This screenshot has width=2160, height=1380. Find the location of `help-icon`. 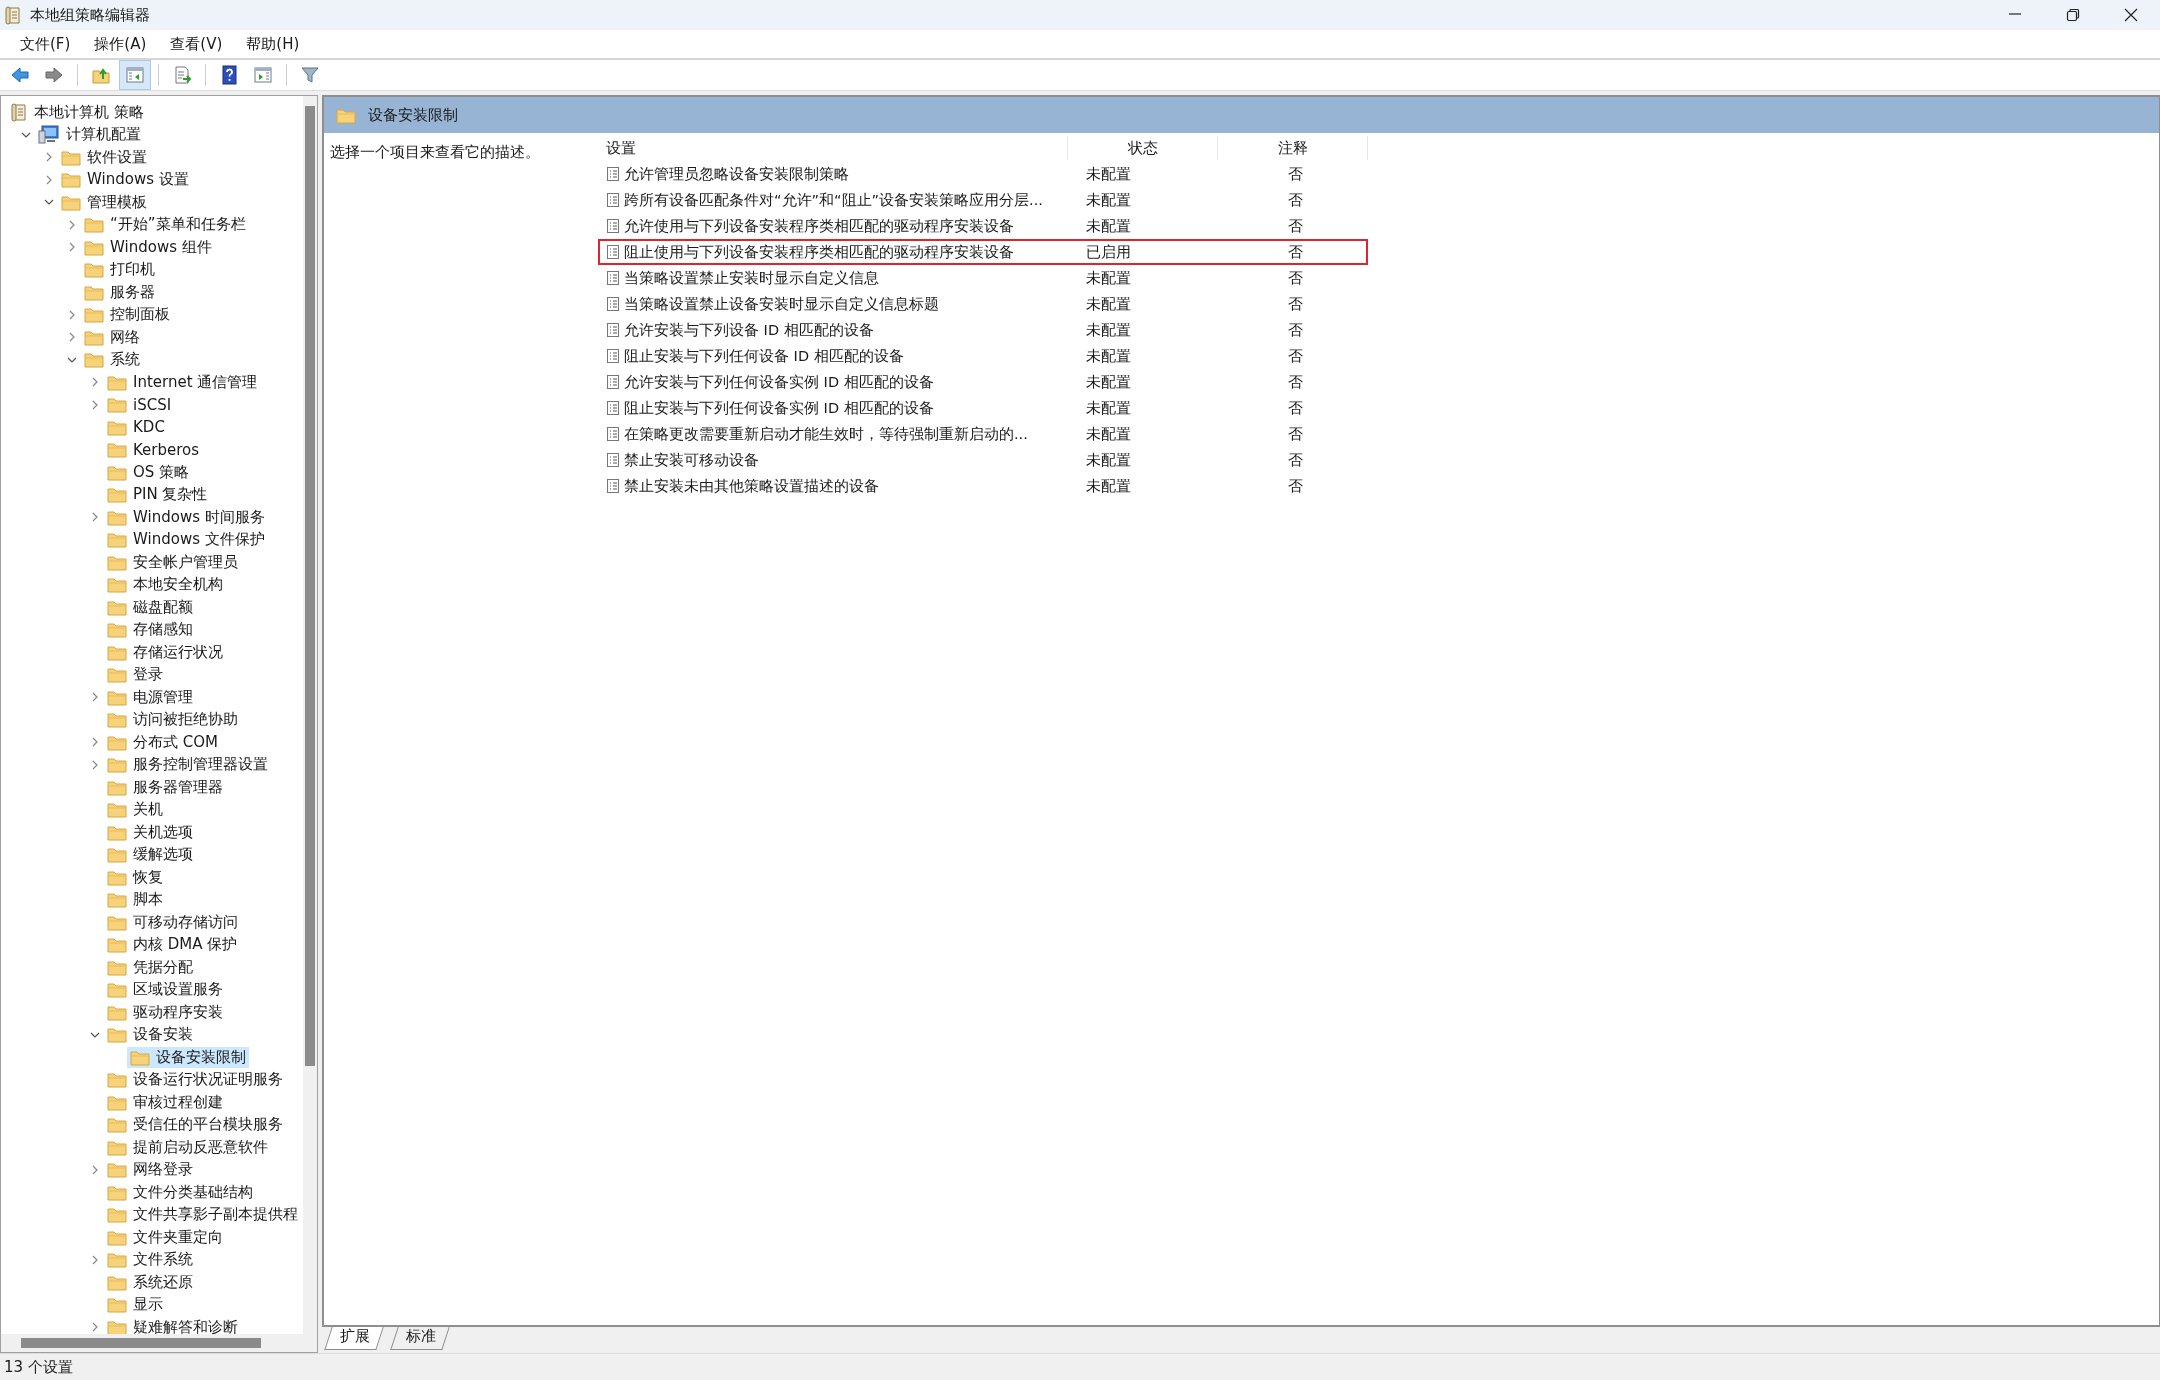

help-icon is located at coordinates (229, 75).